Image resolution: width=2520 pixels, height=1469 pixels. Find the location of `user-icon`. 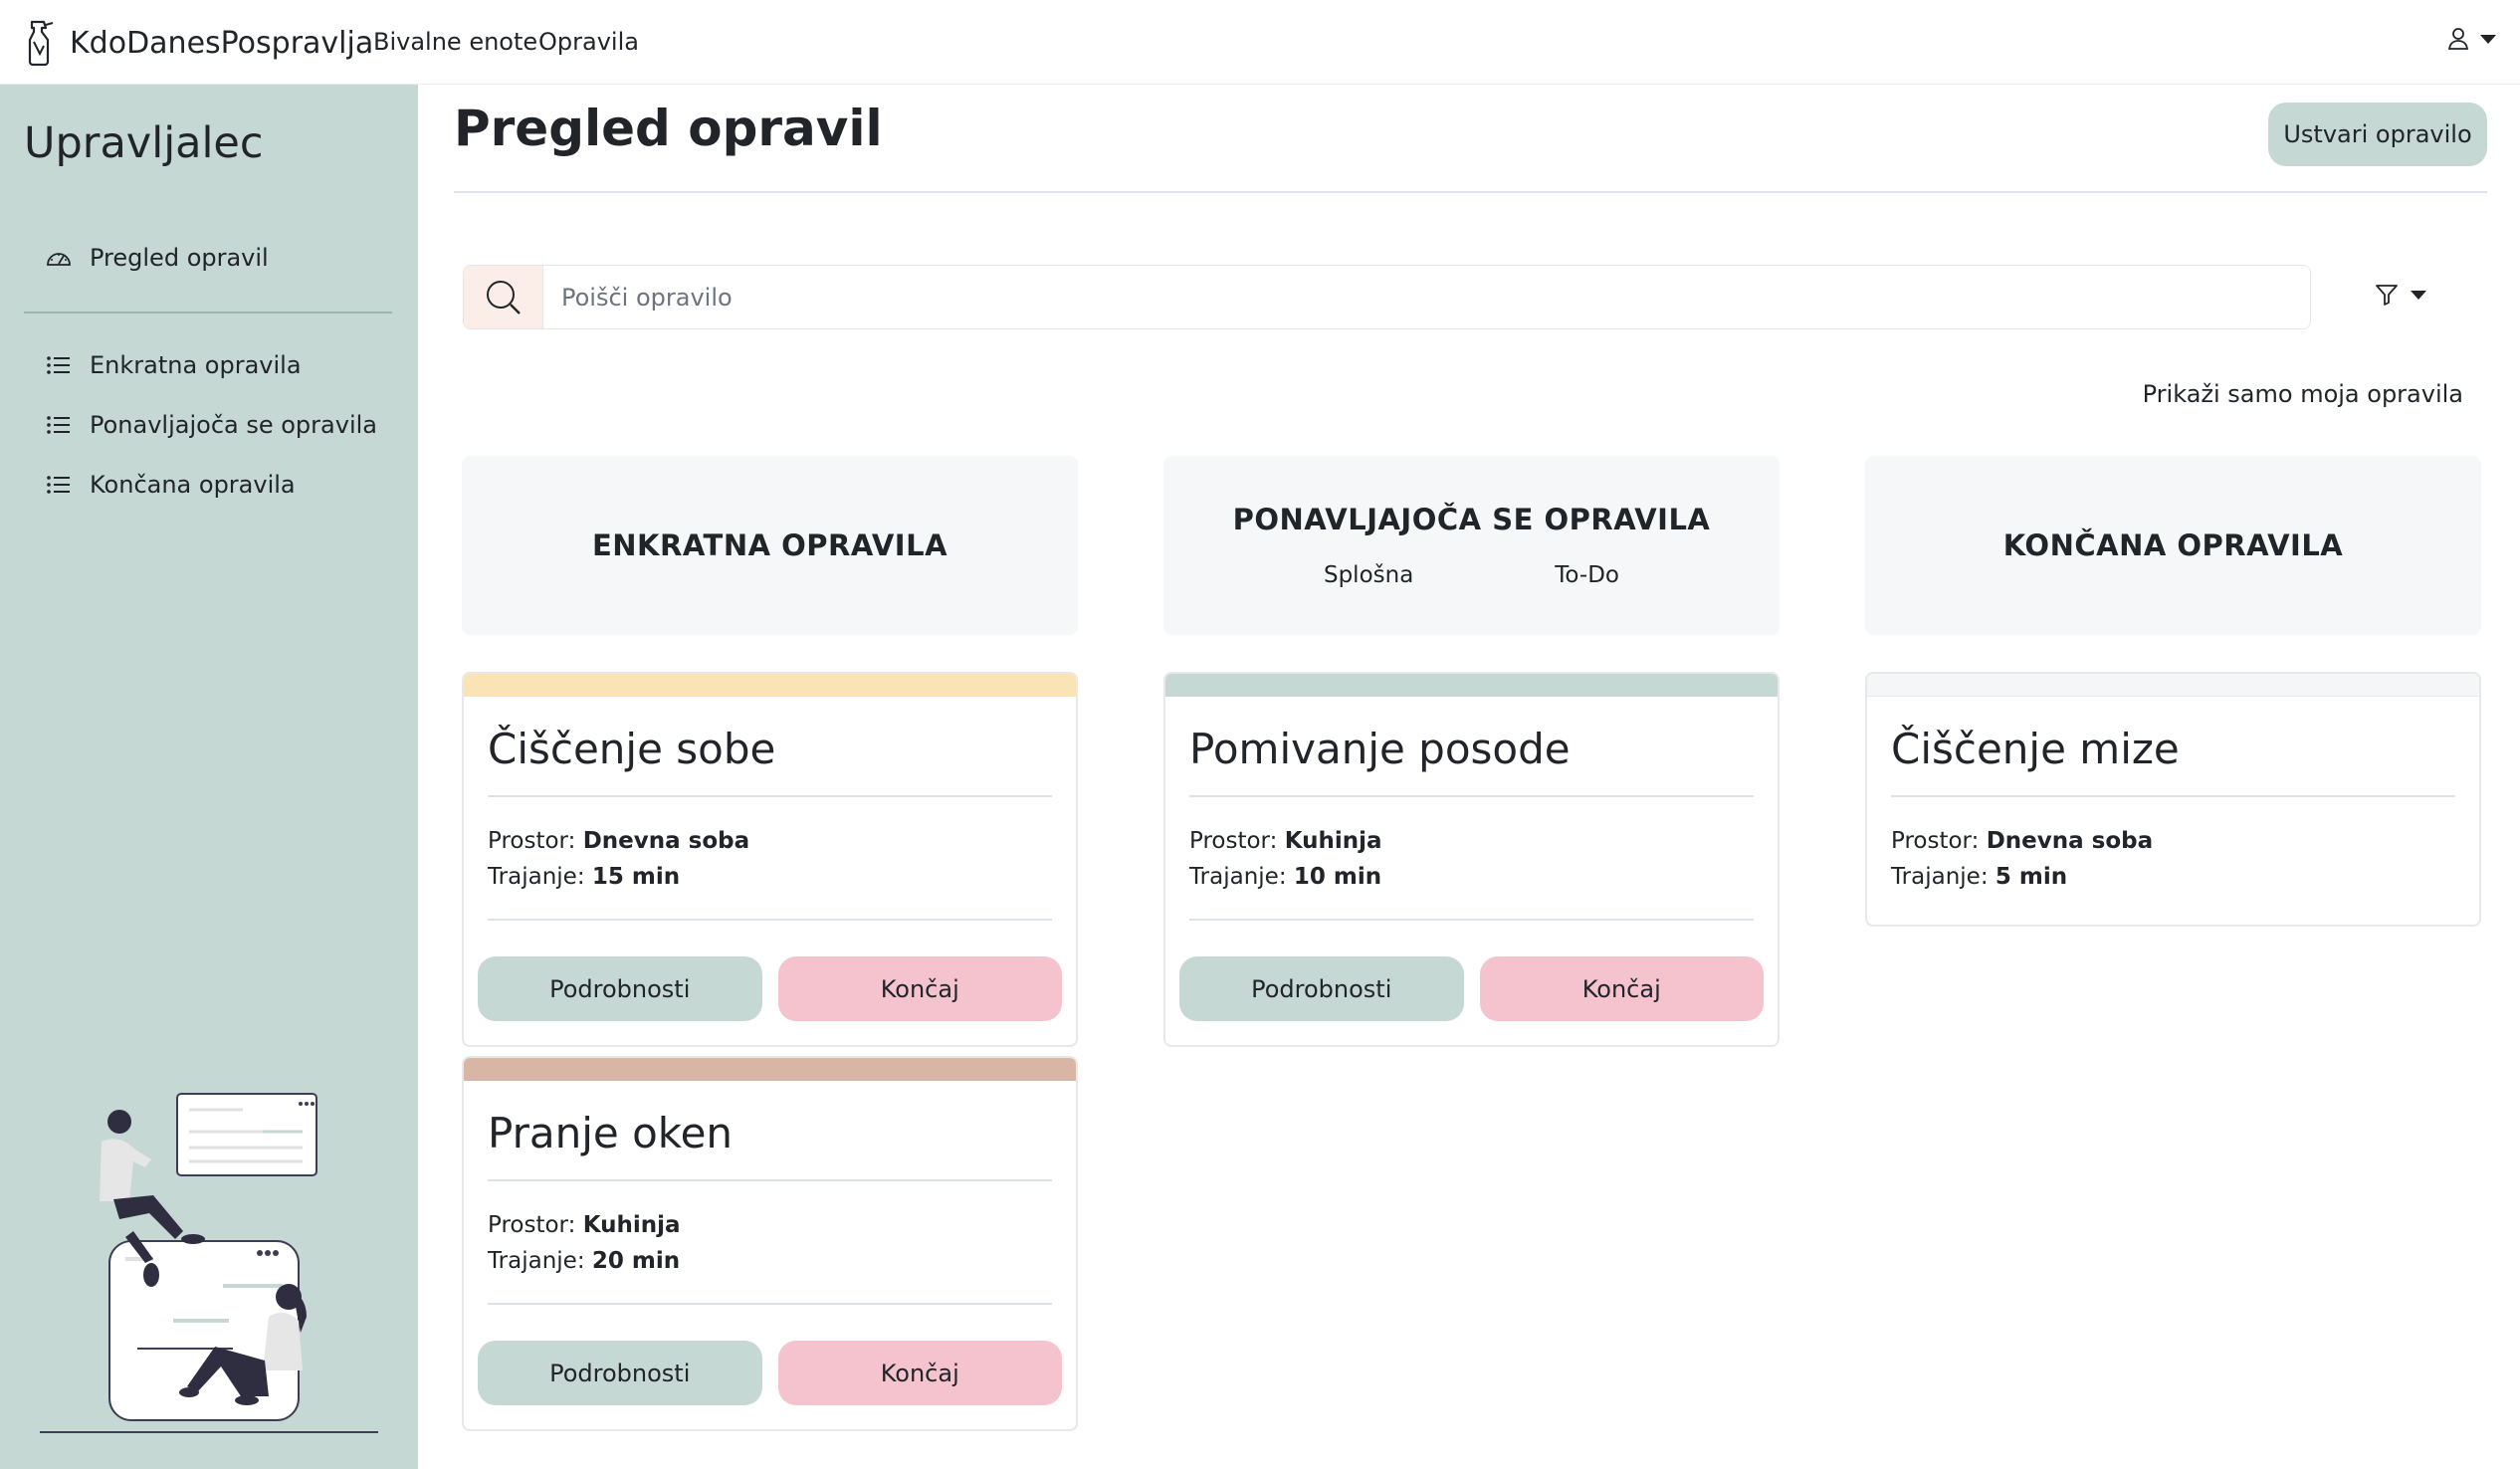

user-icon is located at coordinates (2458, 39).